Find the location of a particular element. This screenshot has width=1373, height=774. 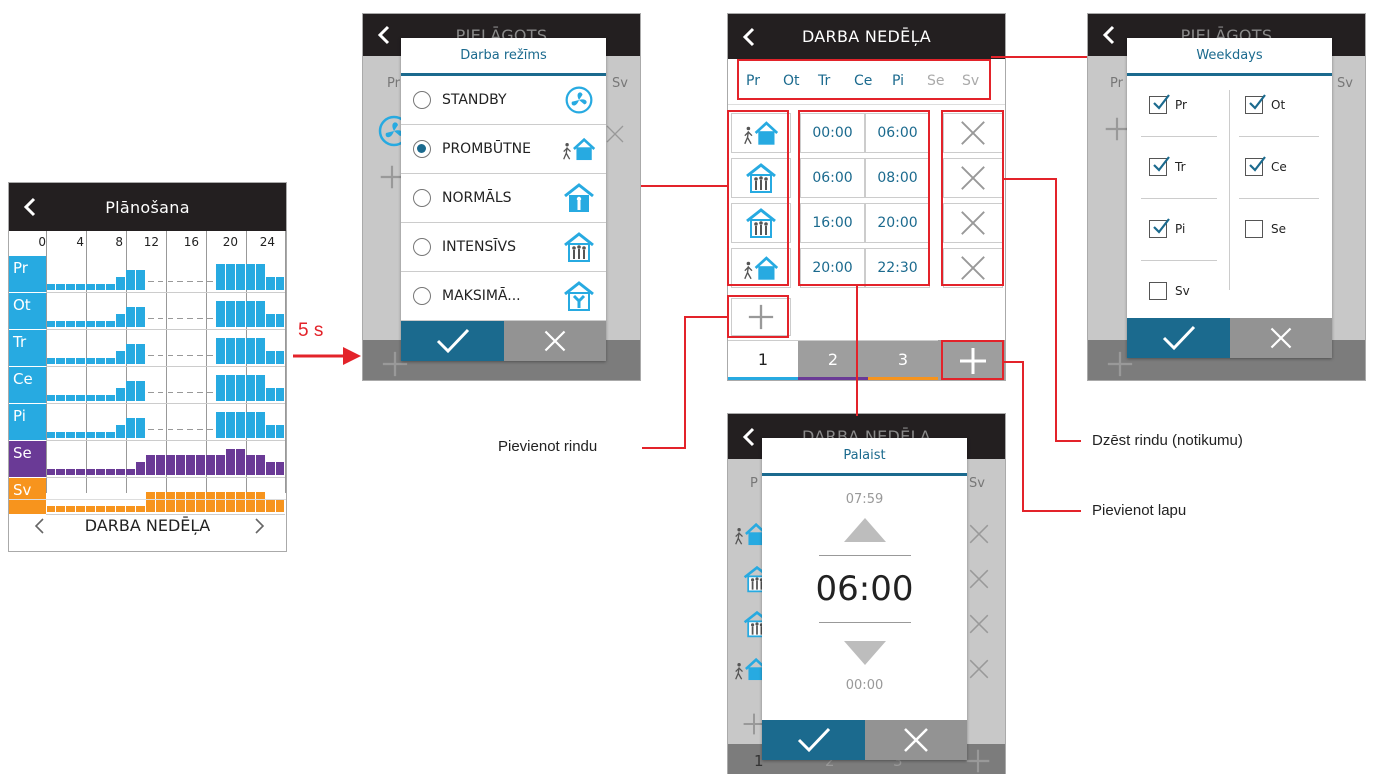

weekday-checkbox-pi: Pi is located at coordinates (1167, 228).